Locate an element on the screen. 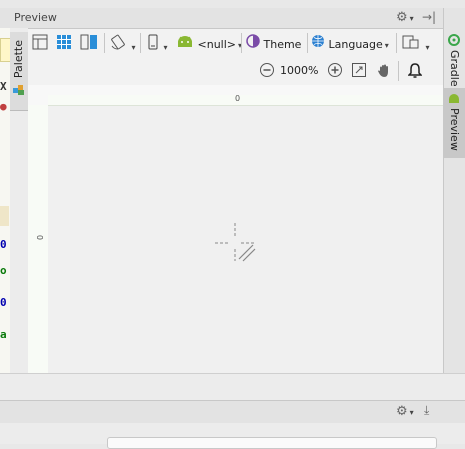 The width and height of the screenshot is (465, 449). api-level-selector: <null> ▾ is located at coordinates (209, 43).